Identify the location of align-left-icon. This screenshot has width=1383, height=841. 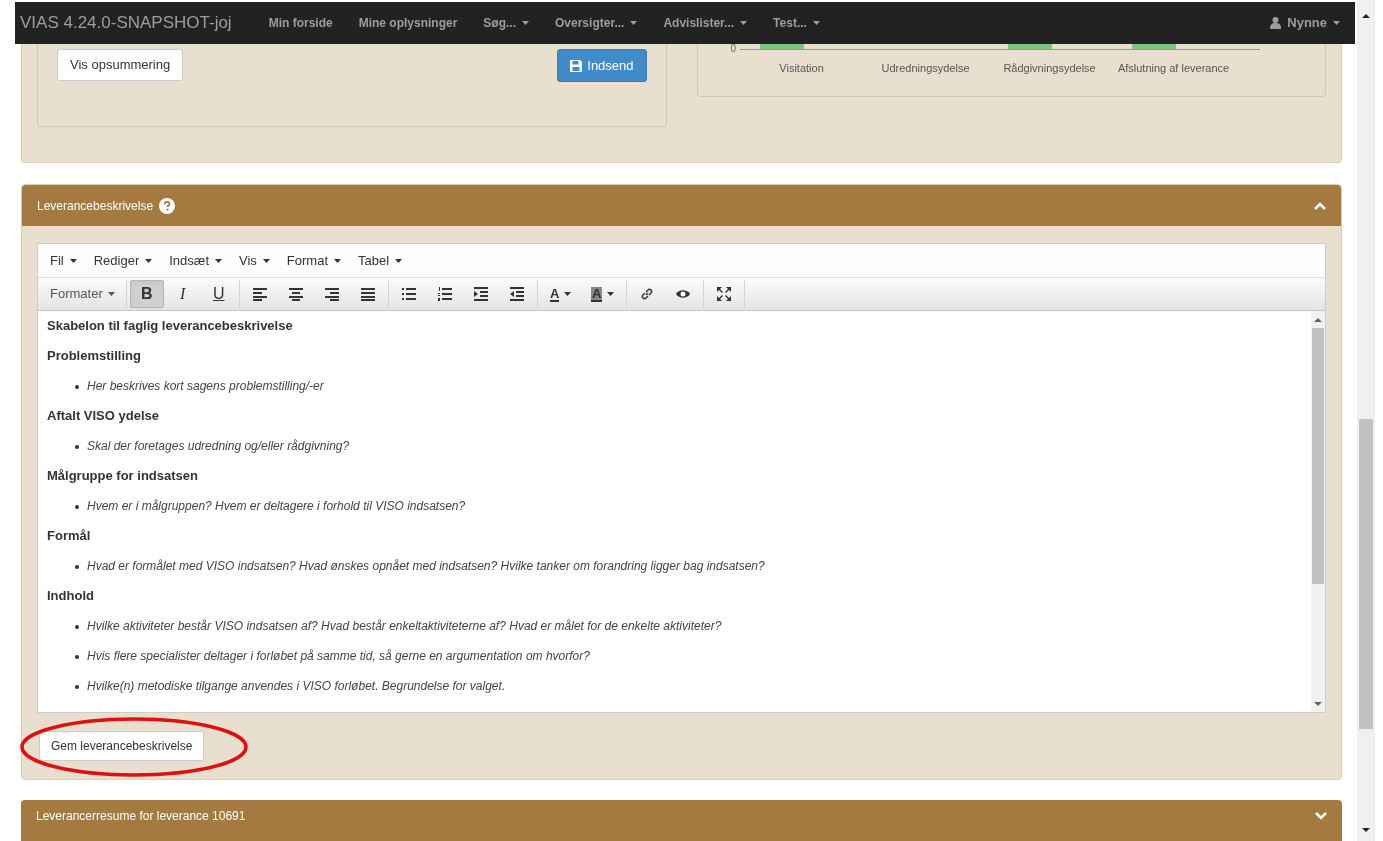
(259, 294).